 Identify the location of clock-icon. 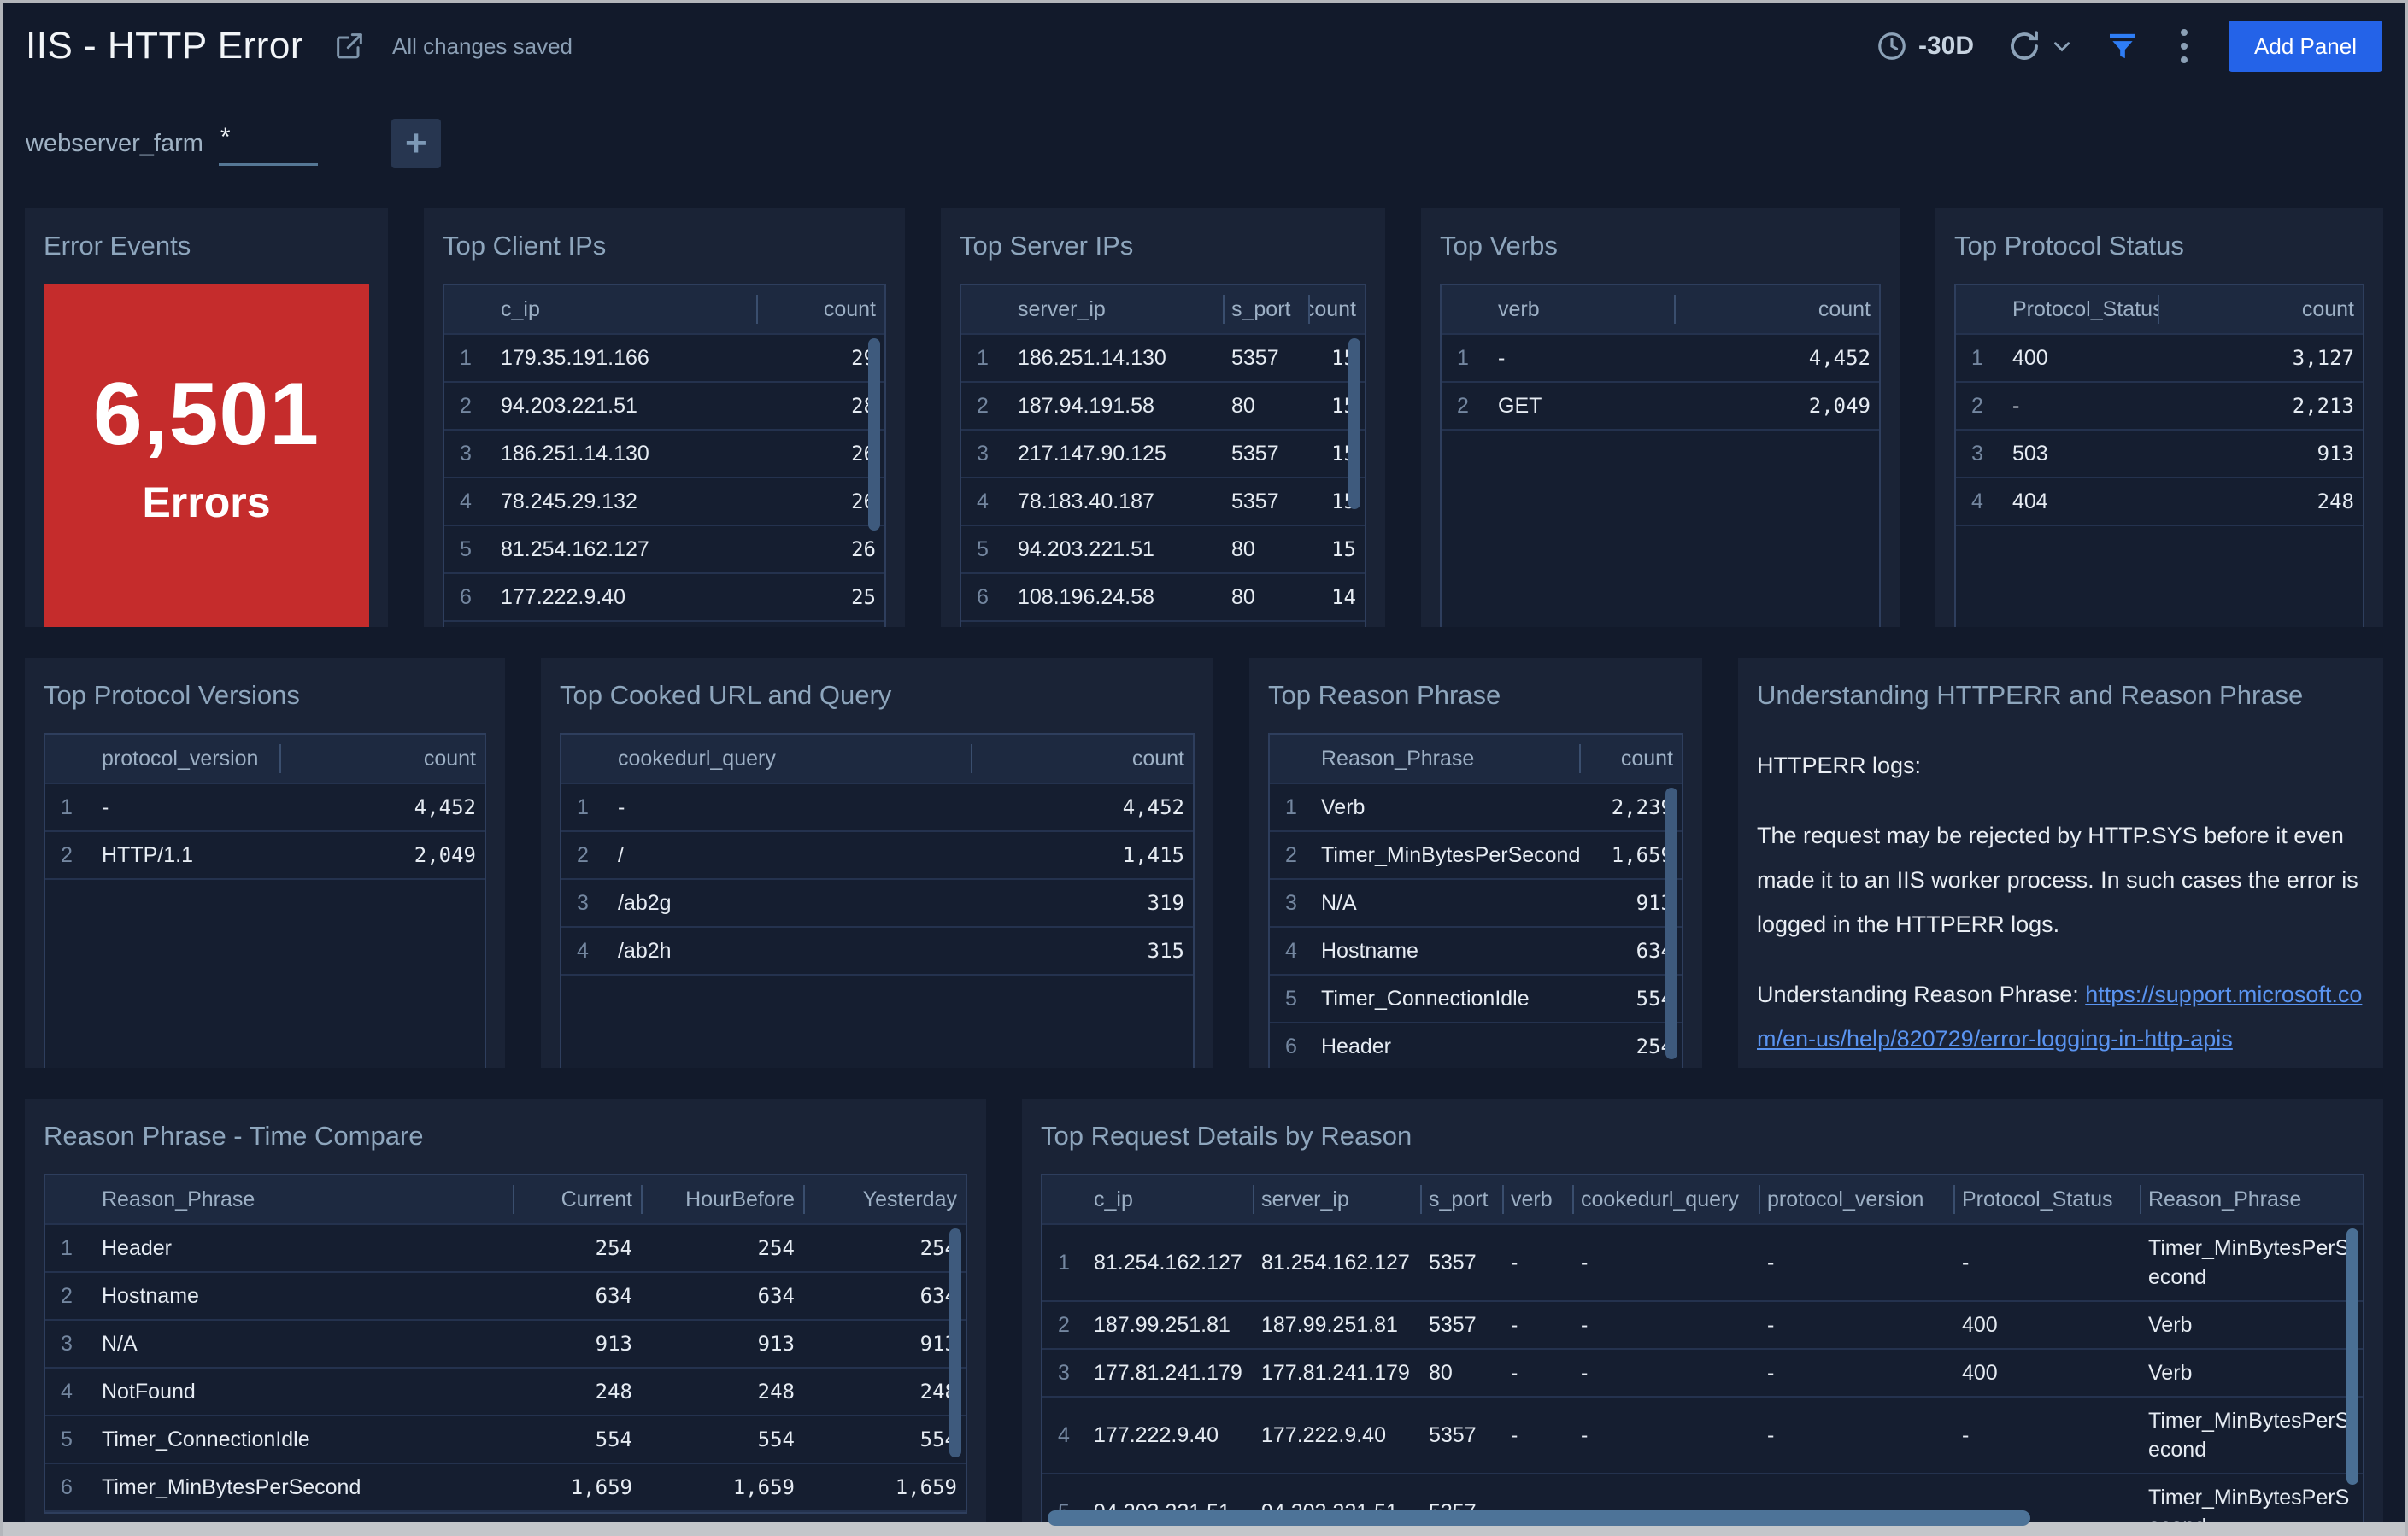
(1892, 46).